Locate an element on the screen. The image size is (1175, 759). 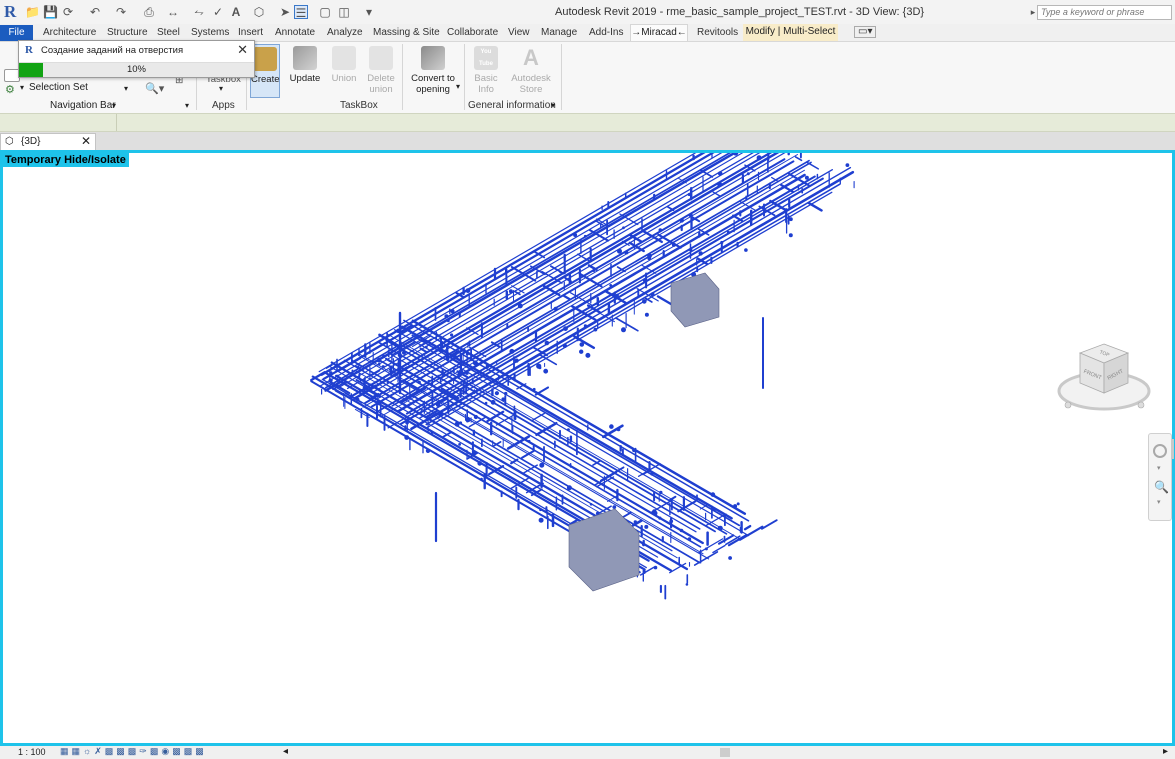
tag-icon: ✓ is located at coordinates (218, 12).